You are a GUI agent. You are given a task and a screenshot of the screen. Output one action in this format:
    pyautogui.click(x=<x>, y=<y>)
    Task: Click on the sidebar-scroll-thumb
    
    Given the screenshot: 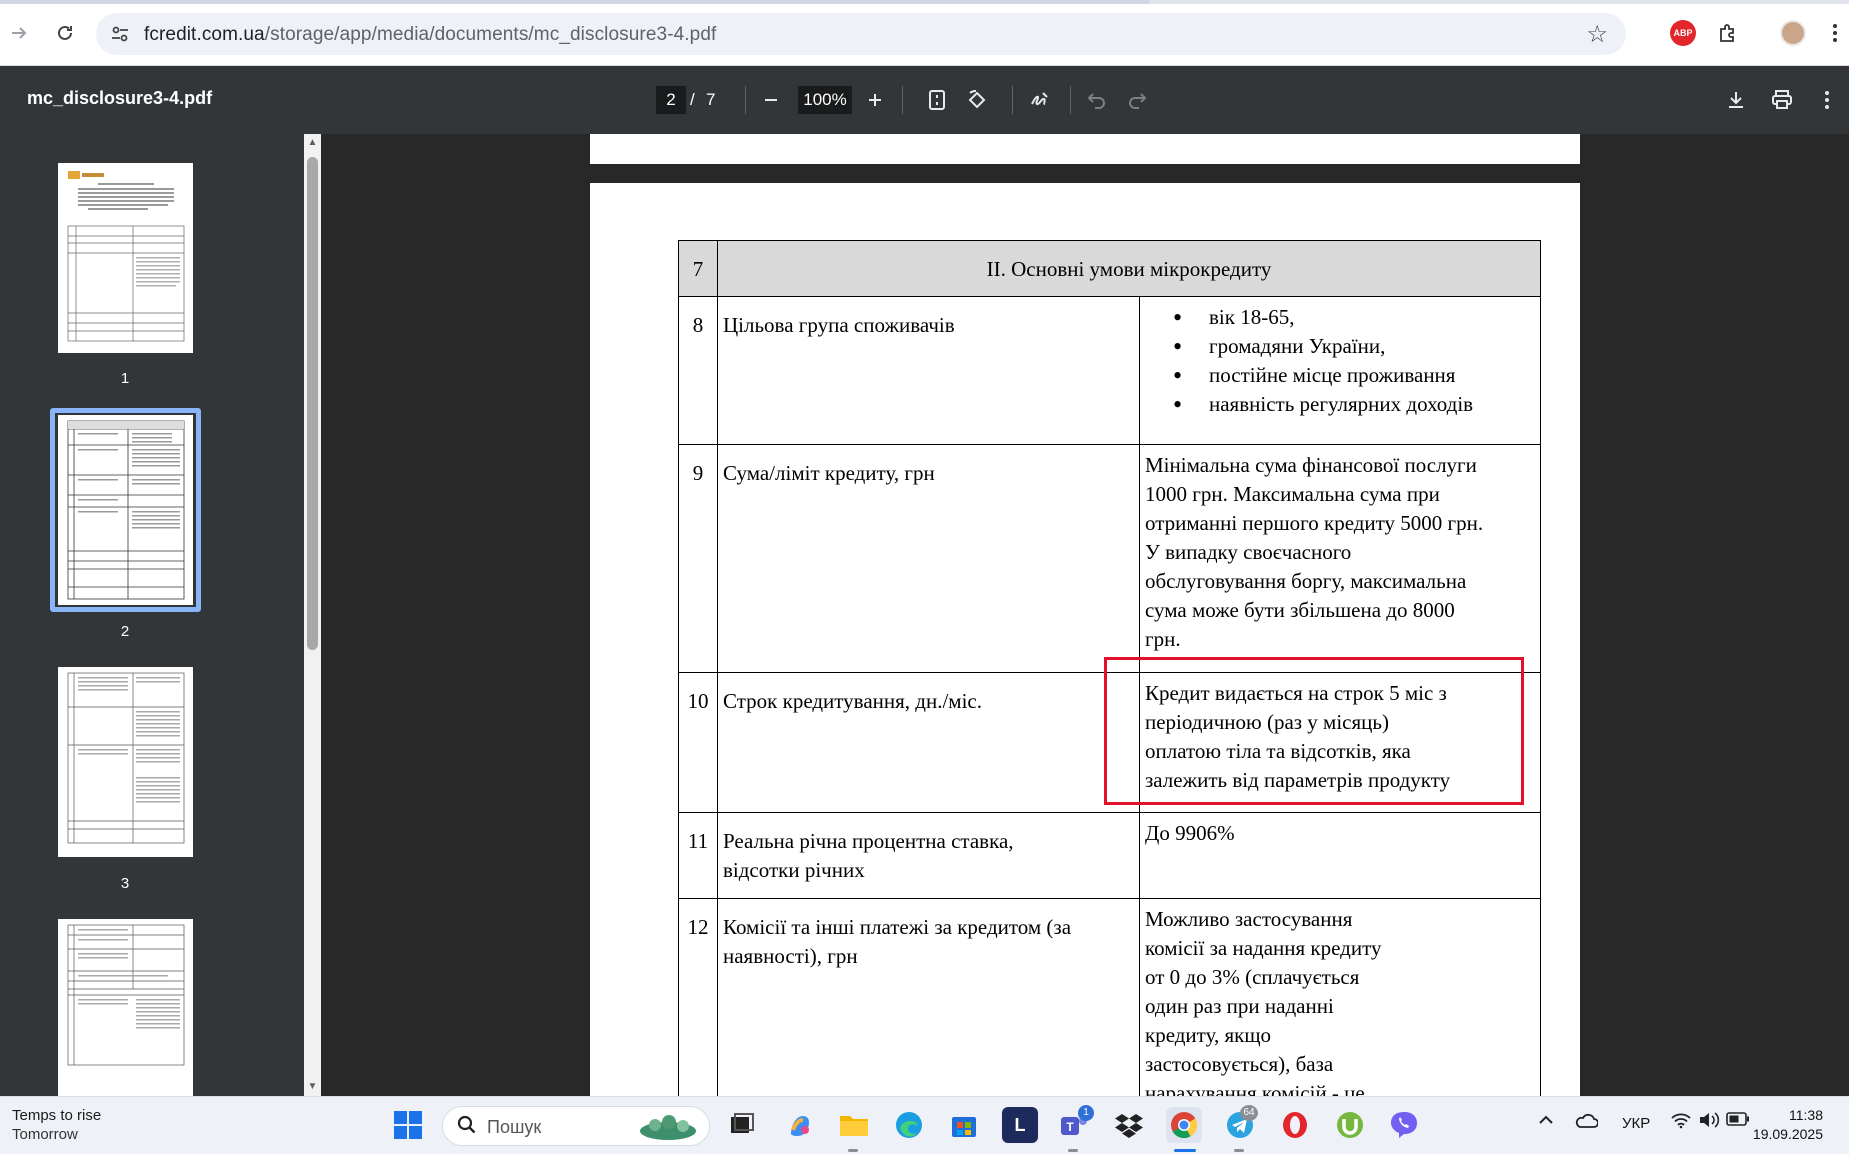 What is the action you would take?
    pyautogui.click(x=312, y=403)
    